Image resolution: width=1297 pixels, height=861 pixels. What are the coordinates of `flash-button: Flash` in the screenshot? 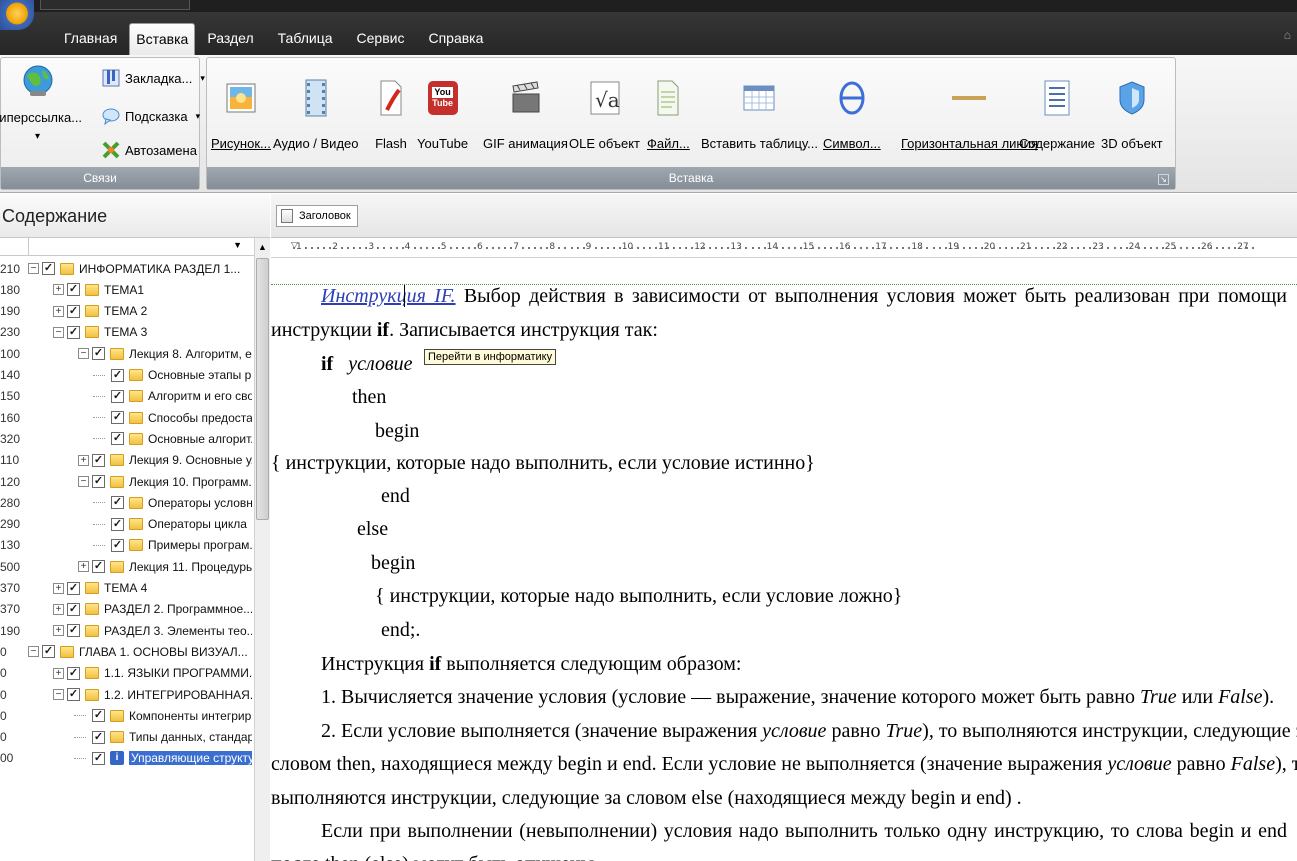 It's located at (391, 114).